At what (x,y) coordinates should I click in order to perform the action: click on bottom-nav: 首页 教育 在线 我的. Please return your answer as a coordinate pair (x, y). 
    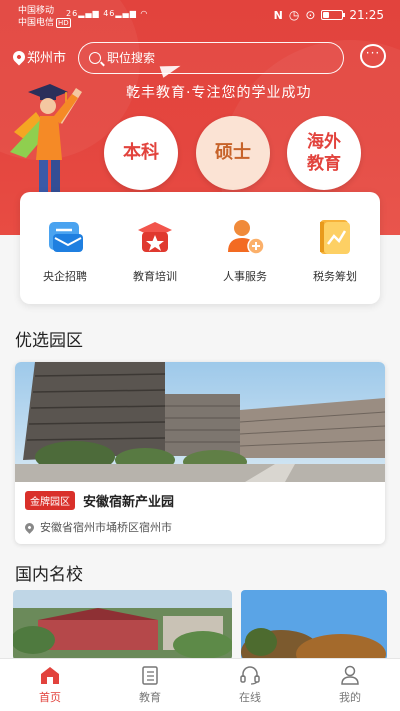
    Looking at the image, I should click on (200, 684).